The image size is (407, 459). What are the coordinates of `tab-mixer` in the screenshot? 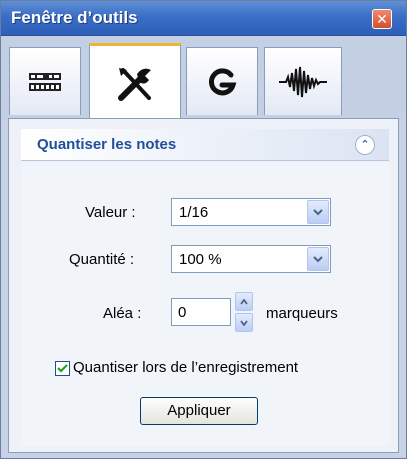 It's located at (45, 81).